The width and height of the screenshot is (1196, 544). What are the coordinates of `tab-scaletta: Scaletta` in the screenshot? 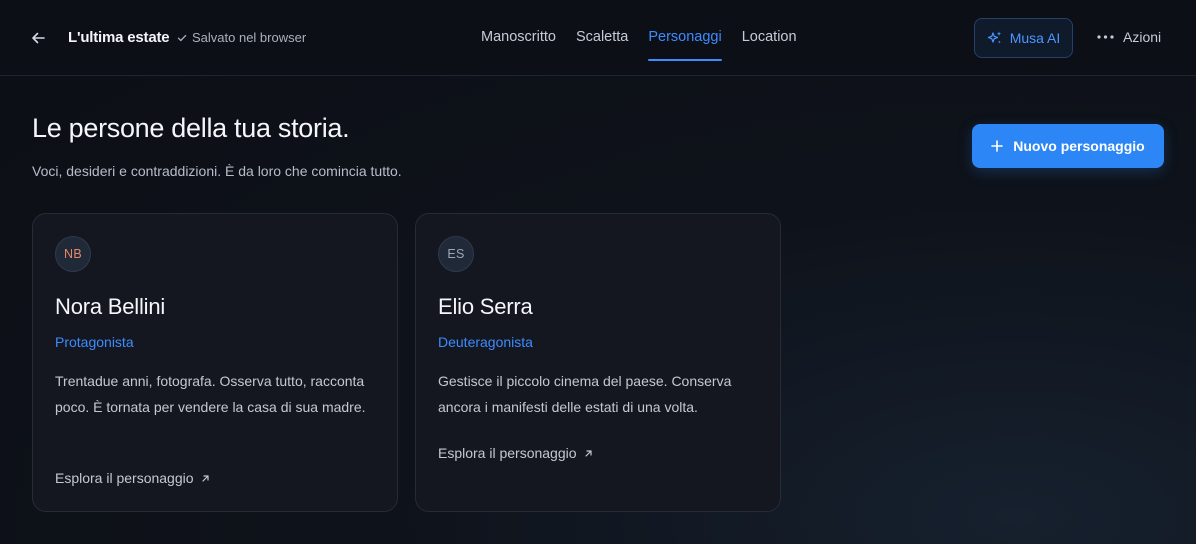 It's located at (602, 38).